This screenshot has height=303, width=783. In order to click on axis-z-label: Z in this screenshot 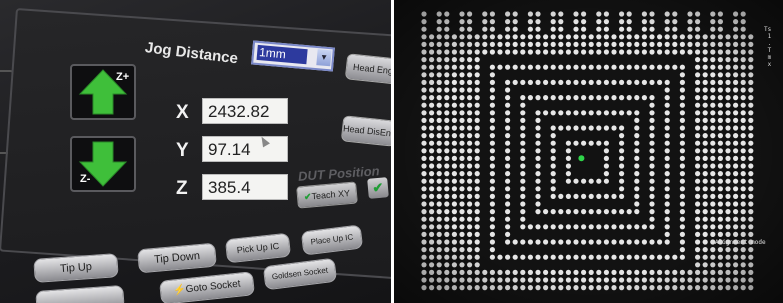, I will do `click(182, 188)`.